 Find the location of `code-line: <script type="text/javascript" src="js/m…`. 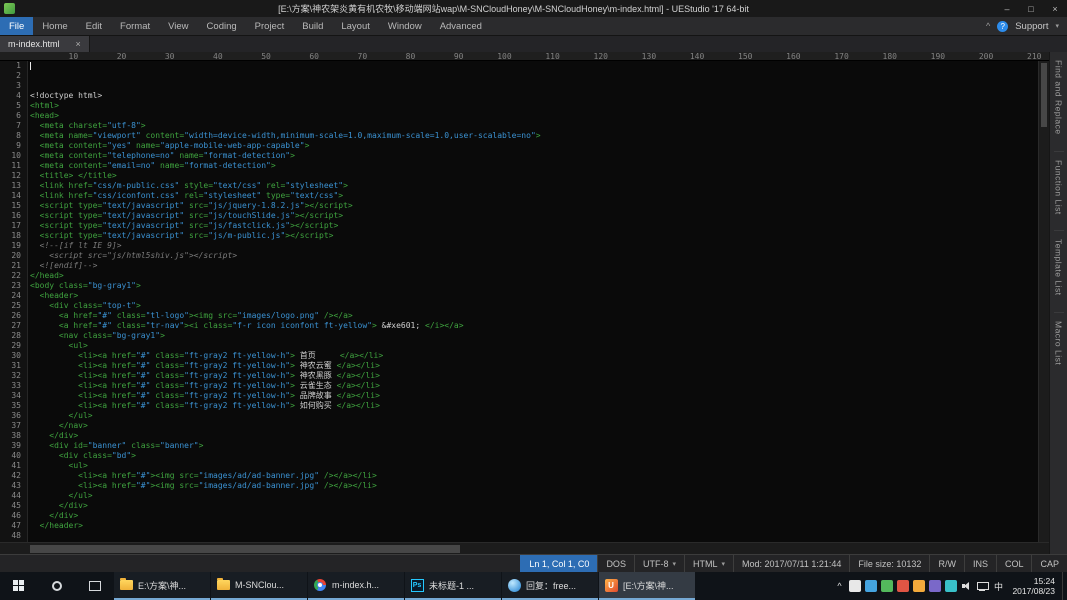

code-line: <script type="text/javascript" src="js/m… is located at coordinates (534, 236).